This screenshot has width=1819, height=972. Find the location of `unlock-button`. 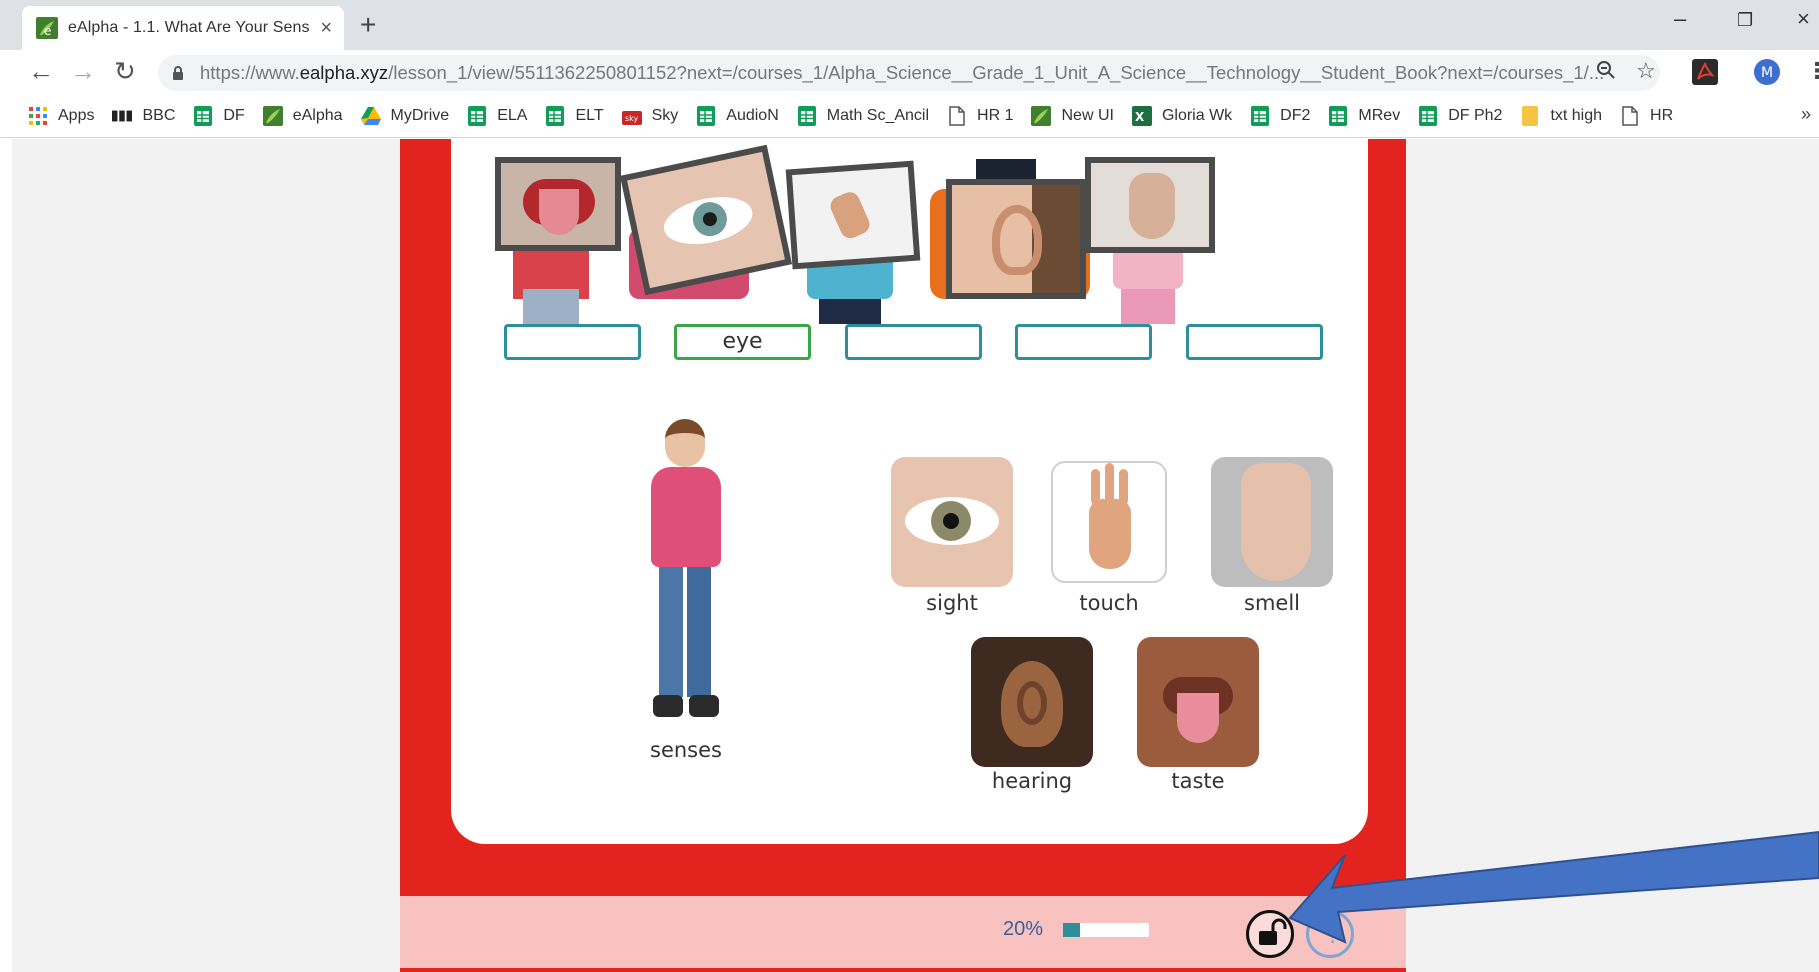

unlock-button is located at coordinates (1270, 934).